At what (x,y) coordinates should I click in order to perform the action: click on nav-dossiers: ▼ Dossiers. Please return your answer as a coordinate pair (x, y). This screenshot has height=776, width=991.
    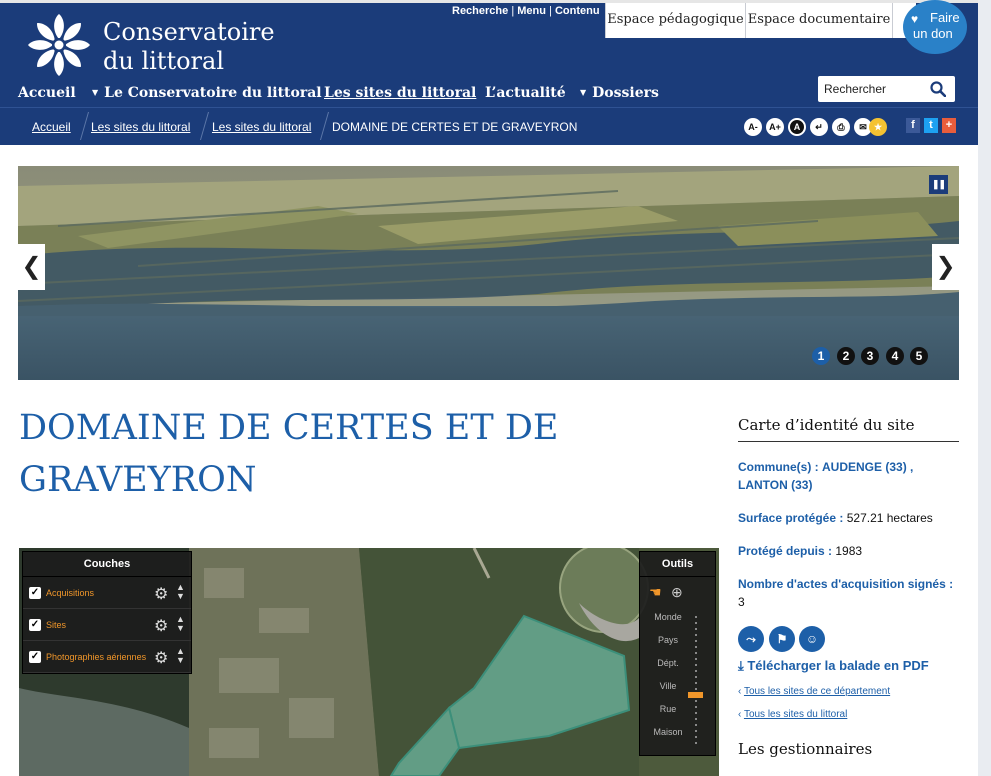
    Looking at the image, I should click on (619, 93).